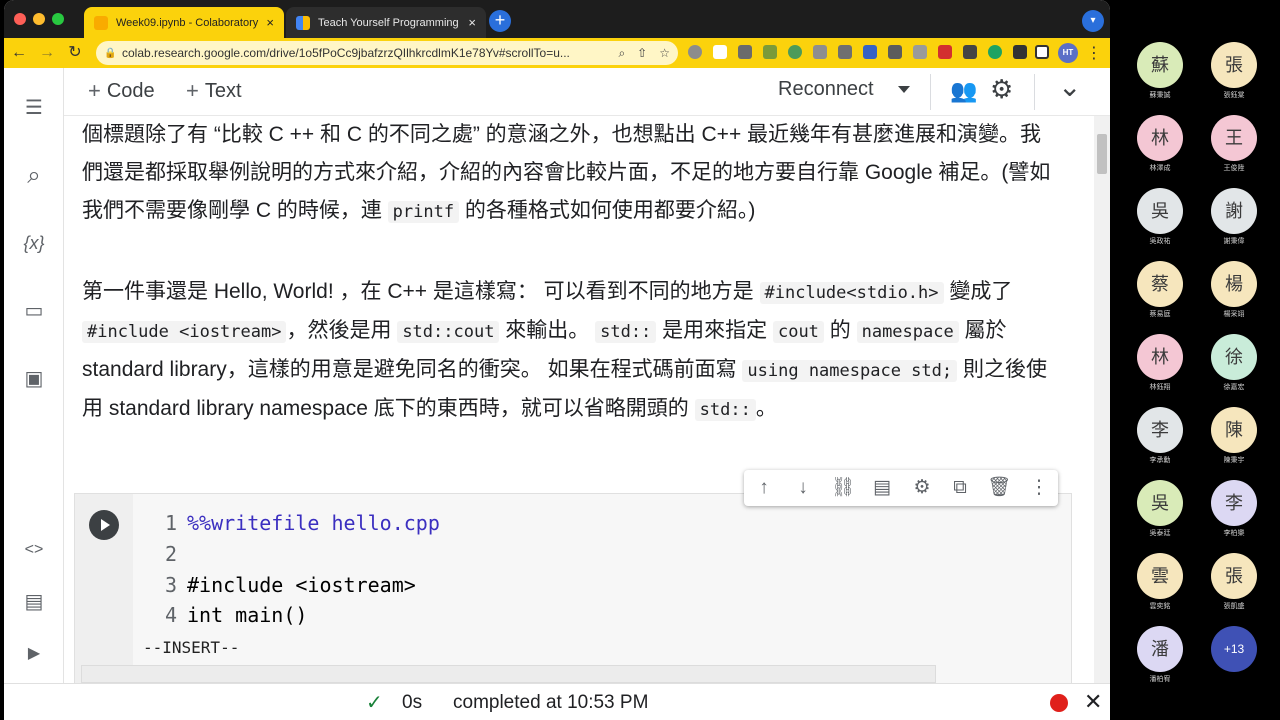 The height and width of the screenshot is (720, 1280). Describe the element at coordinates (508, 674) in the screenshot. I see `horizontal-scrollbar` at that location.